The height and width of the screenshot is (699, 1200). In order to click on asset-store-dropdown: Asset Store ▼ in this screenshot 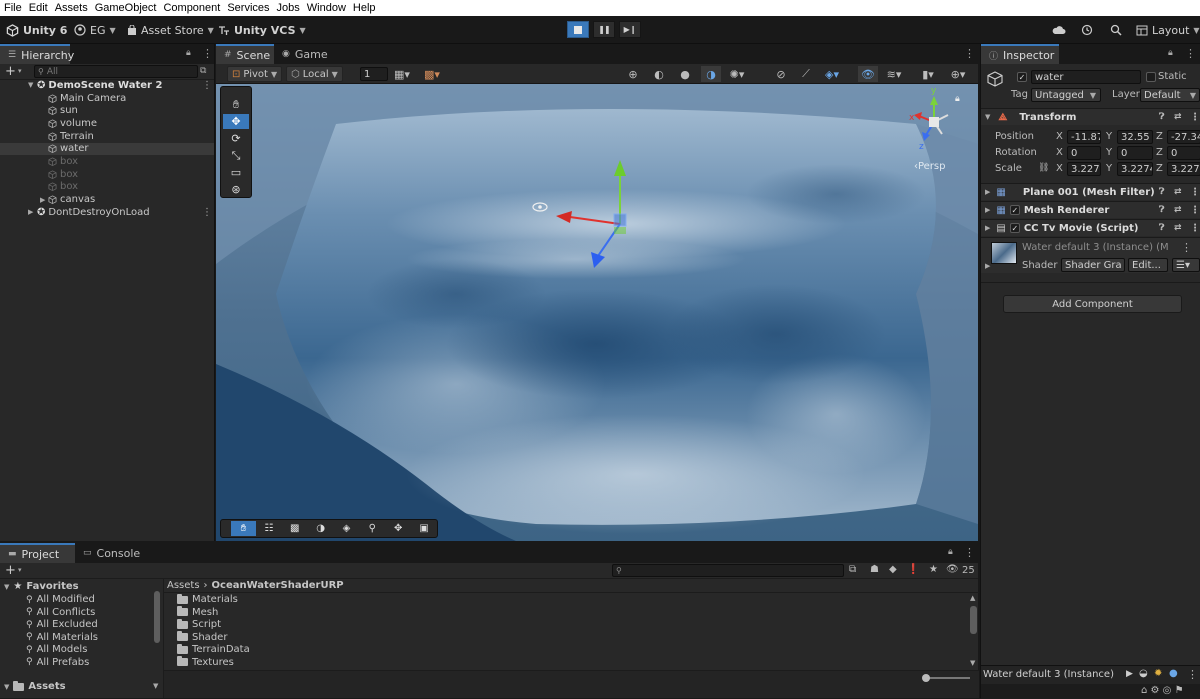, I will do `click(170, 30)`.